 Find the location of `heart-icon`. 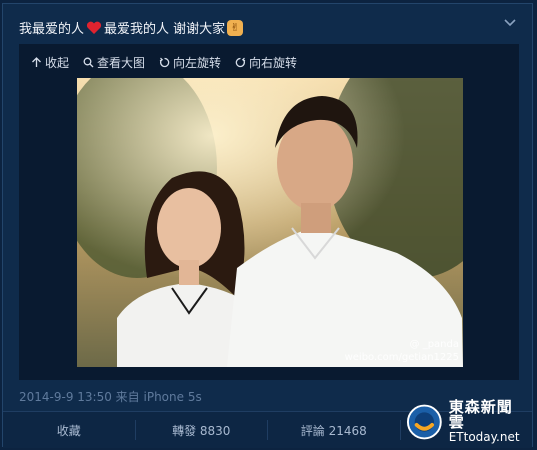

heart-icon is located at coordinates (94, 27).